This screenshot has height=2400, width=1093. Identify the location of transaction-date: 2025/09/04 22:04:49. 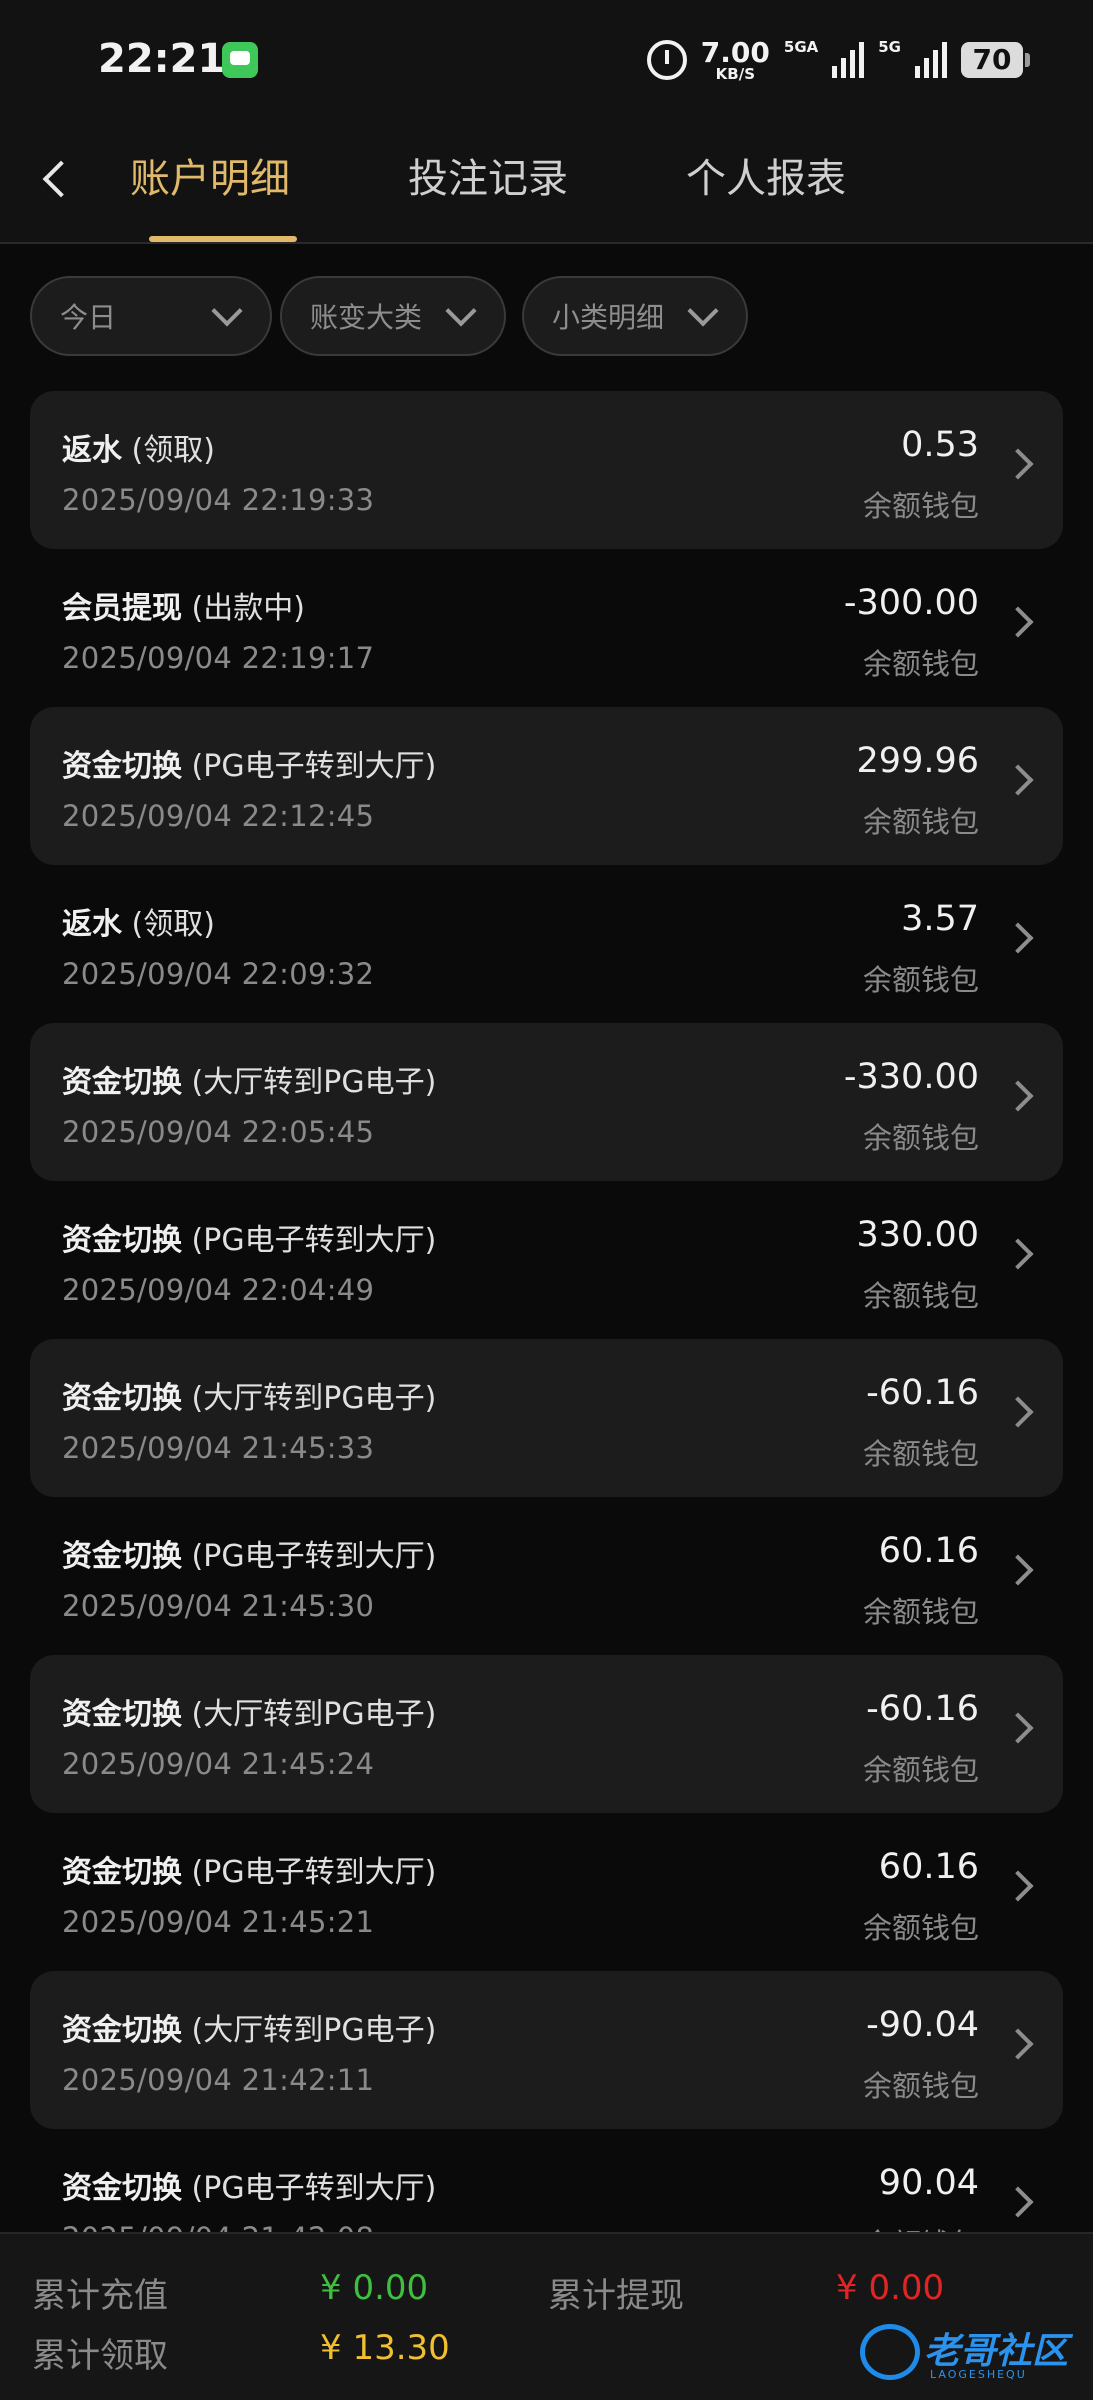
(218, 1290).